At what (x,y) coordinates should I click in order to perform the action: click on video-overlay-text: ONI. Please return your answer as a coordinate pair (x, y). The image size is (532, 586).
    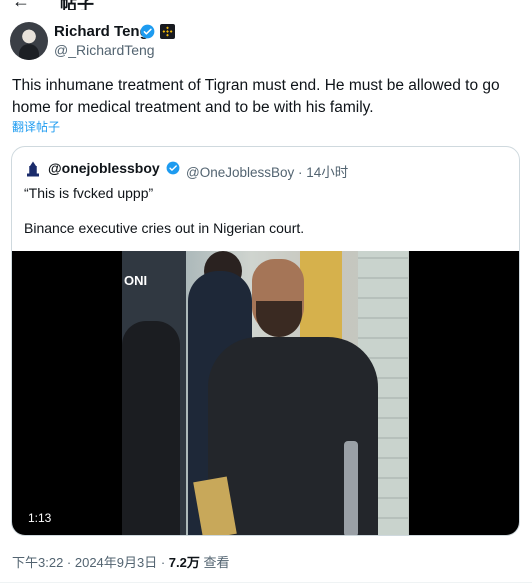
    Looking at the image, I should click on (136, 280).